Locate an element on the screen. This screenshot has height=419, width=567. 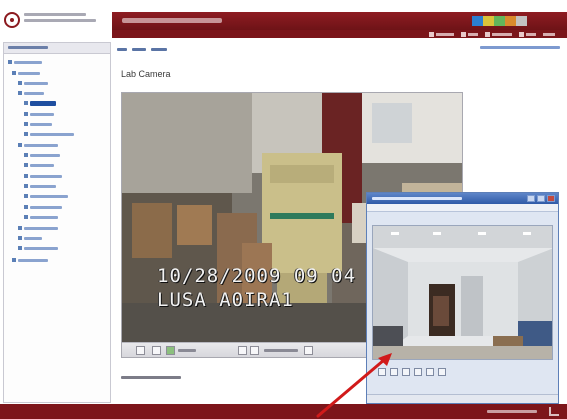
annotation-arrow is located at coordinates (354, 385).